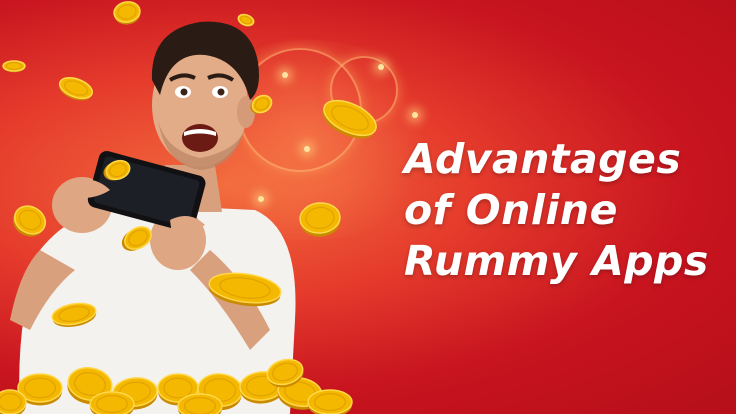 The height and width of the screenshot is (414, 736). Describe the element at coordinates (543, 159) in the screenshot. I see `headline-line-1: Advantages` at that location.